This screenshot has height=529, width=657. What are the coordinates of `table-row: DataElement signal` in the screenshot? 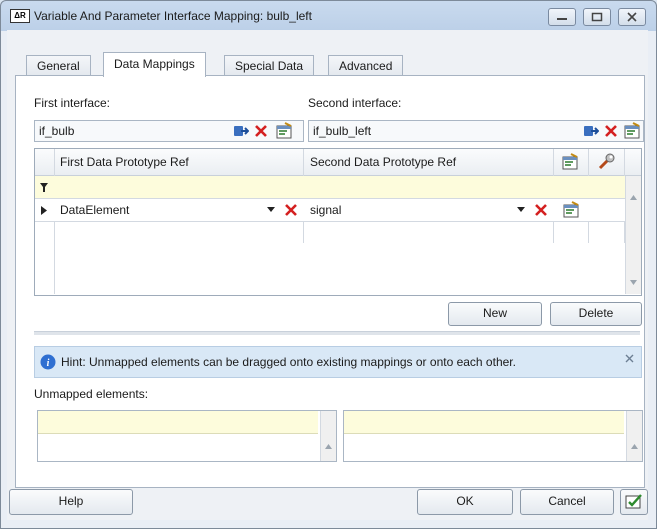 It's located at (330, 210).